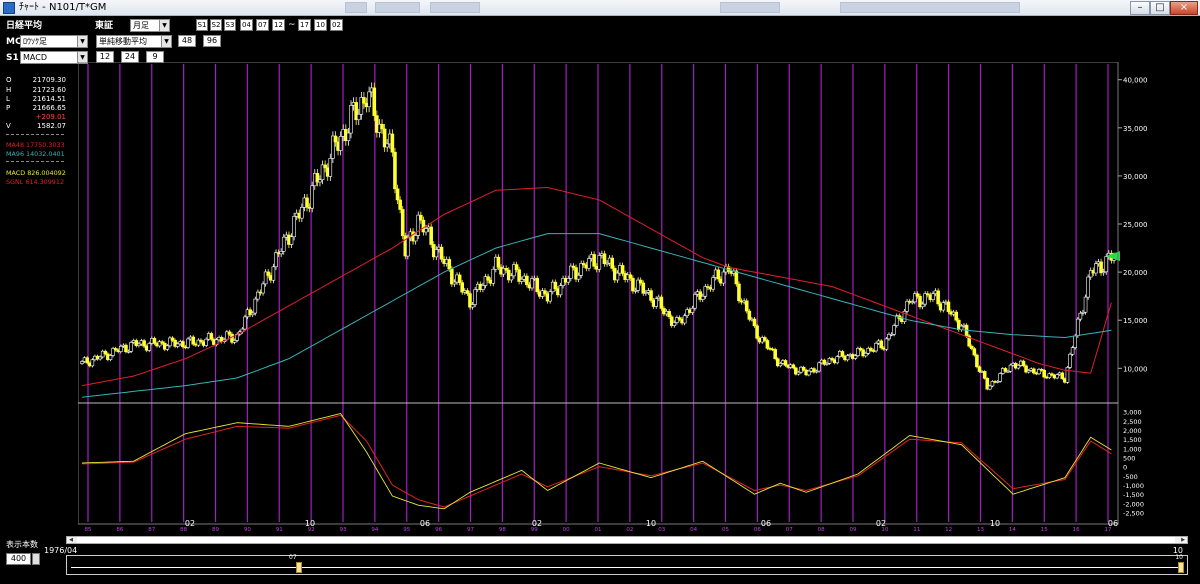  I want to click on chart-scrollbar: ◀ ▶, so click(627, 540).